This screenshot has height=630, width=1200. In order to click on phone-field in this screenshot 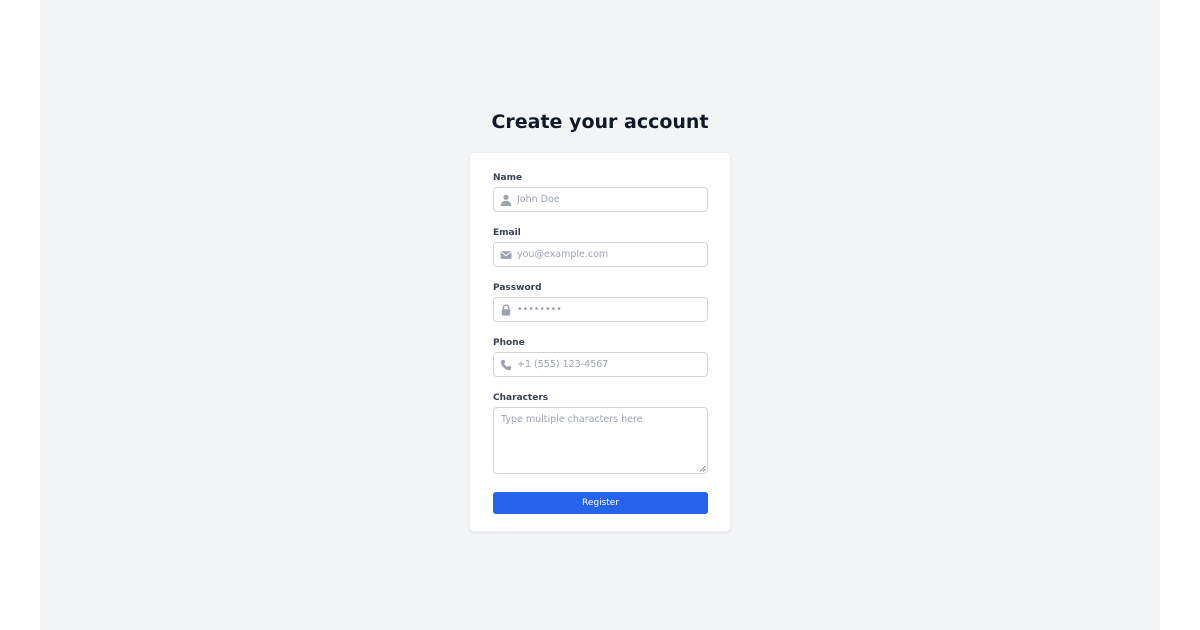, I will do `click(600, 364)`.